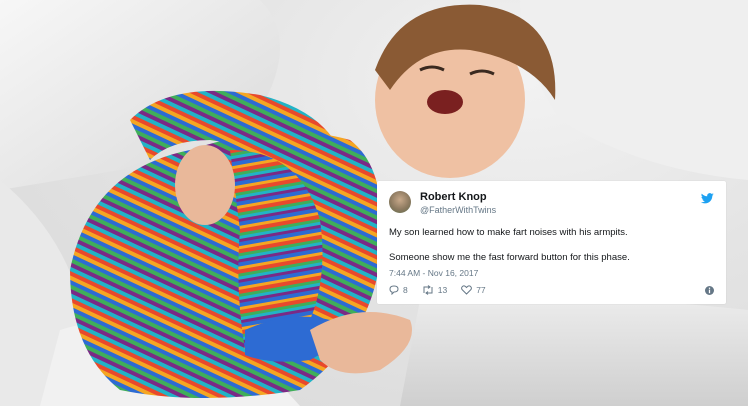  What do you see at coordinates (473, 290) in the screenshot?
I see `like-button: 77` at bounding box center [473, 290].